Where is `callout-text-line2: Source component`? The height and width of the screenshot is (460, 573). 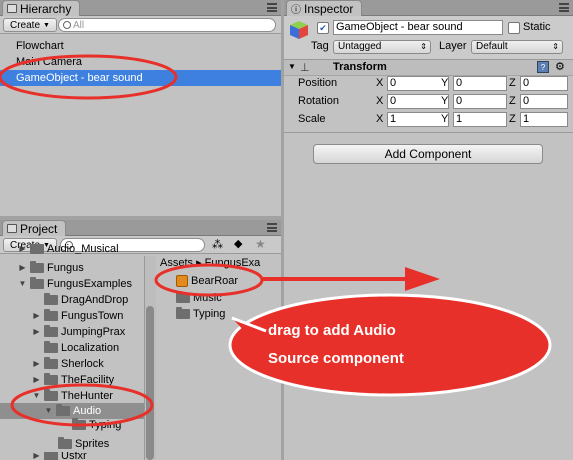
callout-text-line2: Source component is located at coordinates (336, 358).